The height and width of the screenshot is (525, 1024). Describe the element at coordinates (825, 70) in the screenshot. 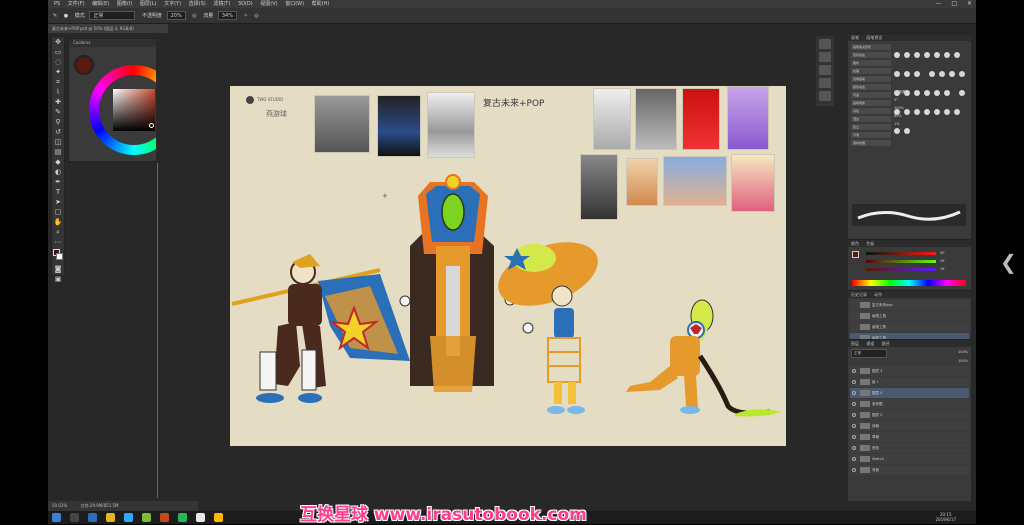

I see `brush-settings-icon` at that location.